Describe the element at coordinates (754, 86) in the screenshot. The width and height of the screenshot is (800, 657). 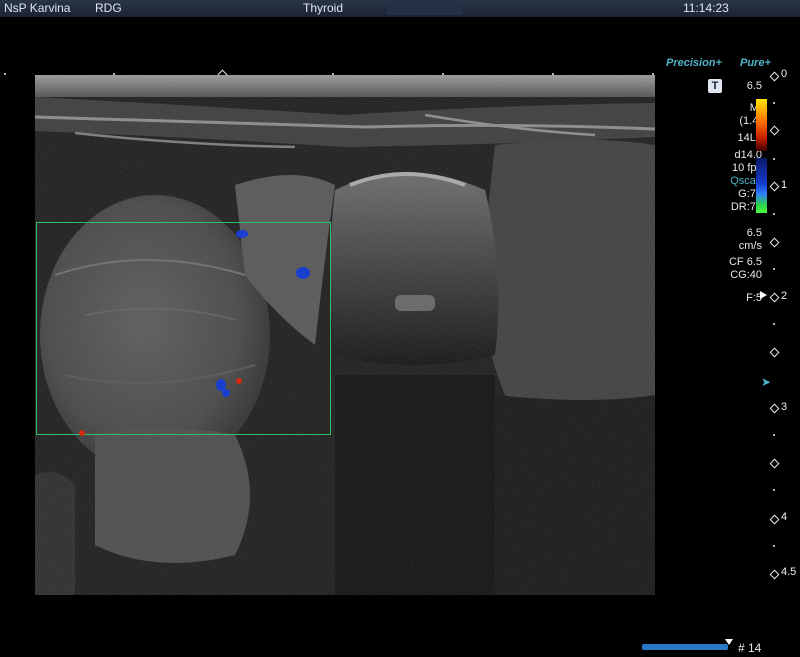
I see `scale-top-value: 6.5` at that location.